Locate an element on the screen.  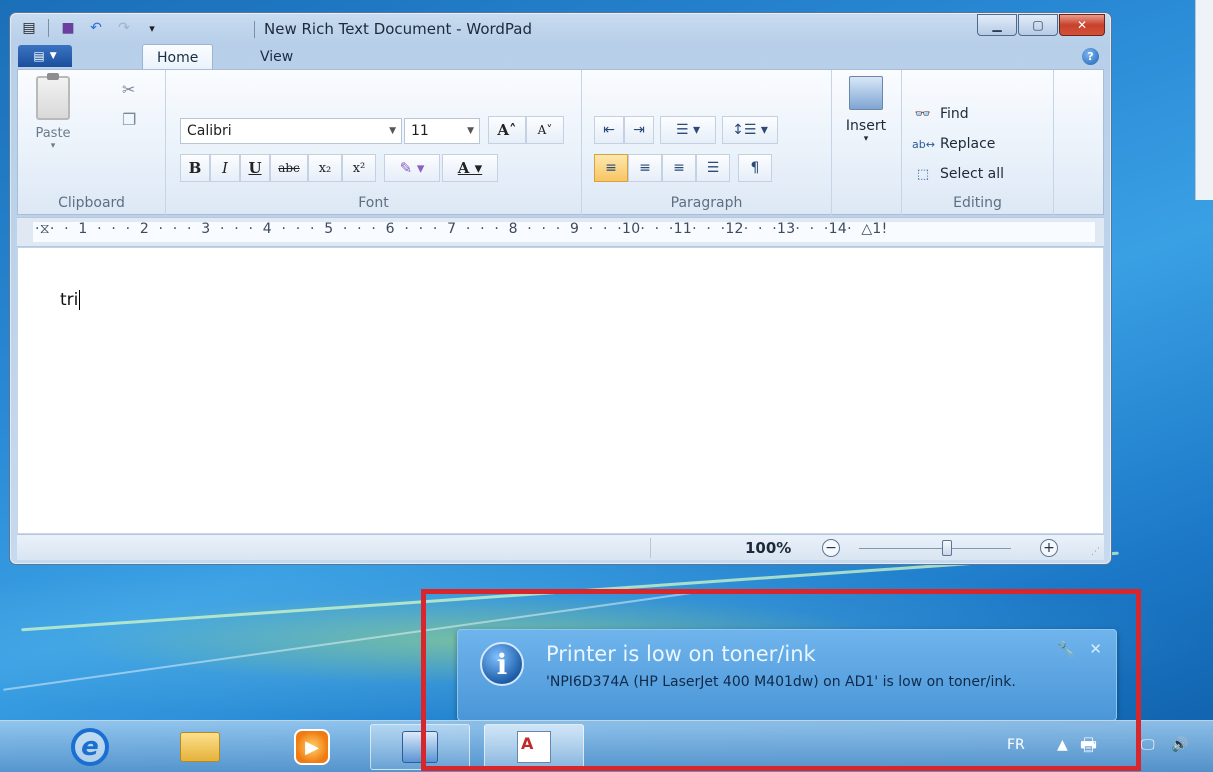
close-button: ✕ is located at coordinates (1082, 25).